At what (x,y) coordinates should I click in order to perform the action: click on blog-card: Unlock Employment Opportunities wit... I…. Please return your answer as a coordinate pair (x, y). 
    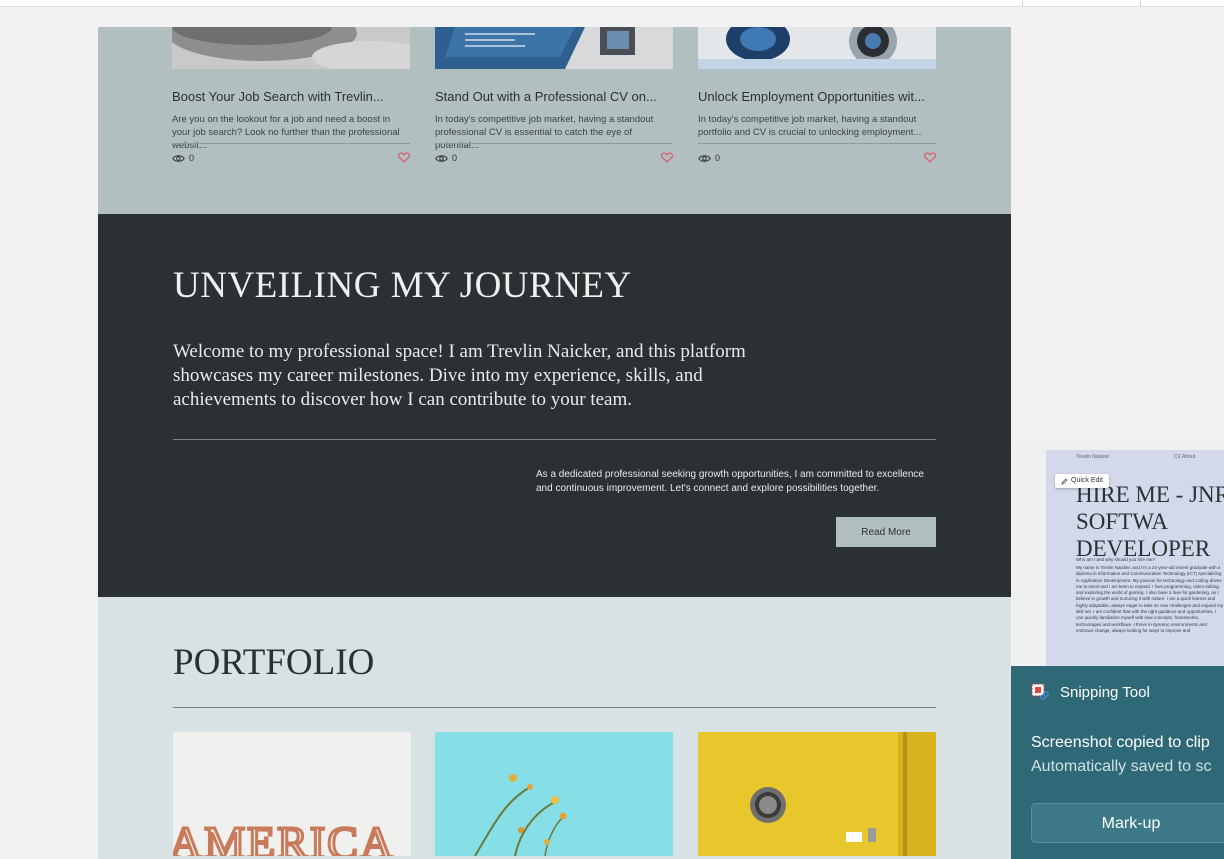
    Looking at the image, I should click on (817, 95).